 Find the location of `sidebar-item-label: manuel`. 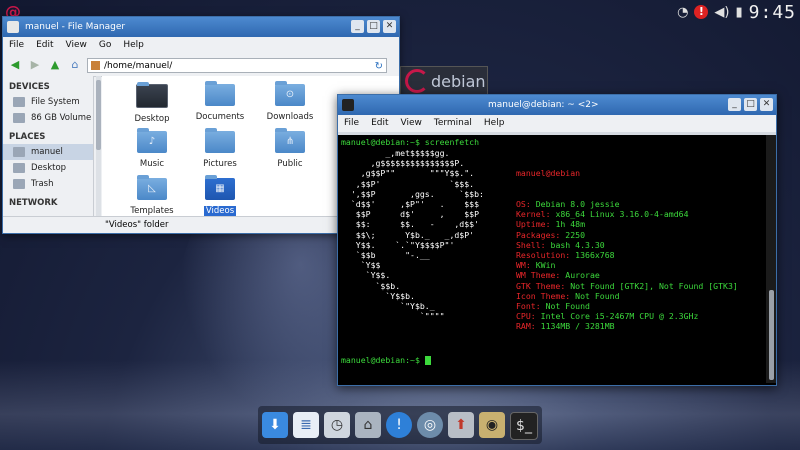

sidebar-item-label: manuel is located at coordinates (47, 152).